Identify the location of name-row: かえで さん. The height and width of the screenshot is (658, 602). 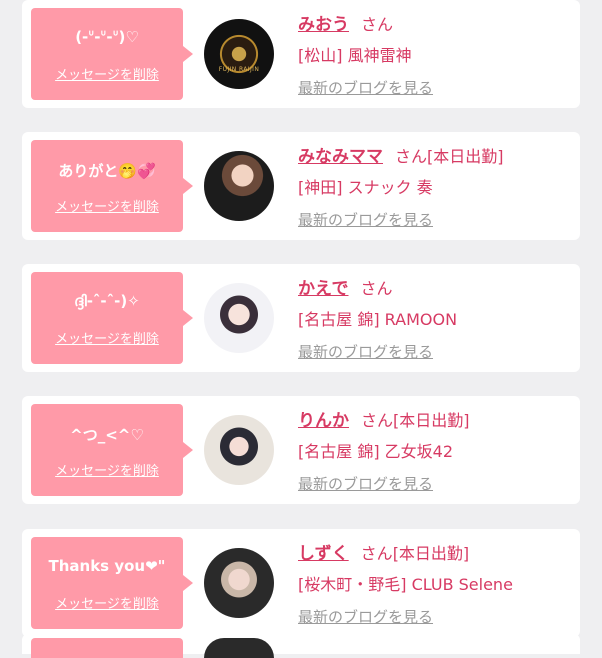
(345, 286).